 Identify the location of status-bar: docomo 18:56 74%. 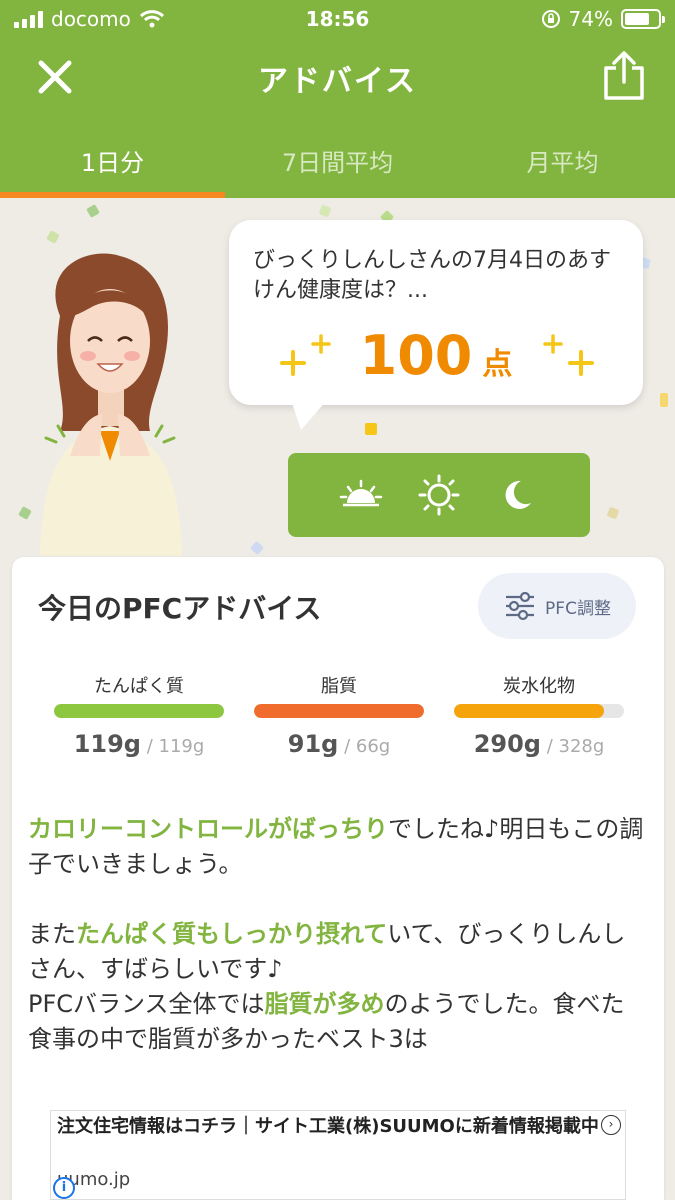
(337, 20).